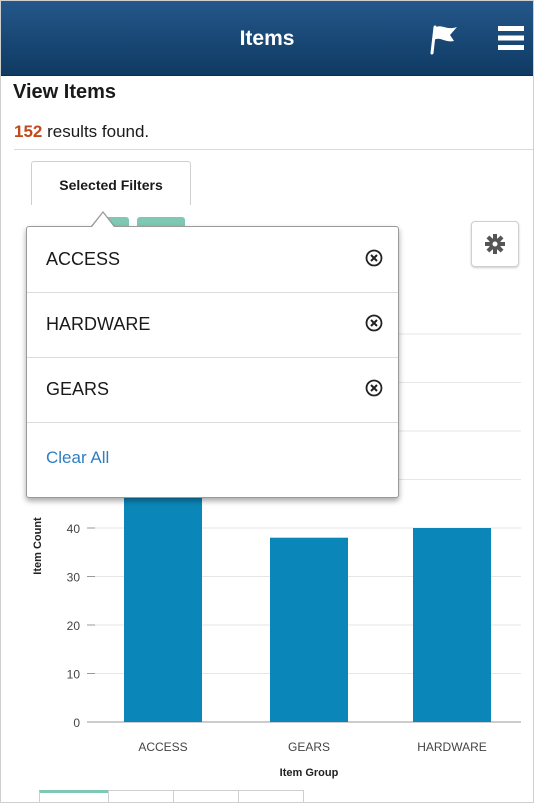  I want to click on x-axis-label: Item Group, so click(309, 773).